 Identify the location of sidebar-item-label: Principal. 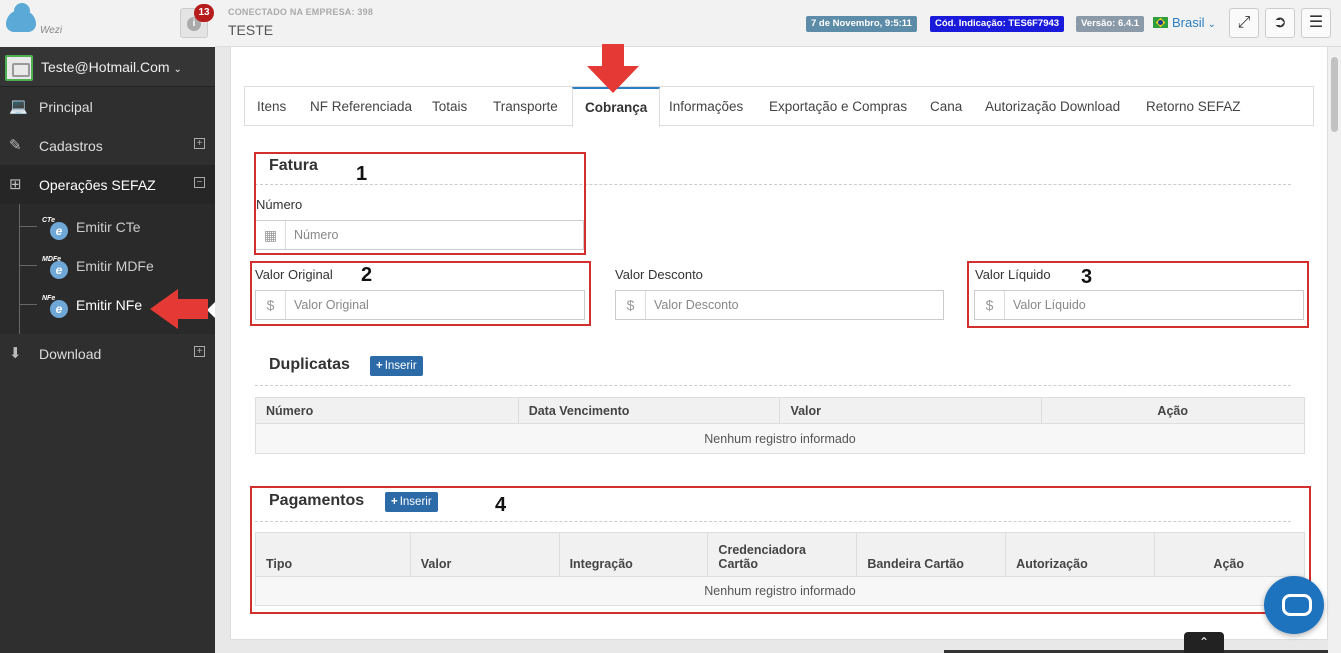
(66, 107).